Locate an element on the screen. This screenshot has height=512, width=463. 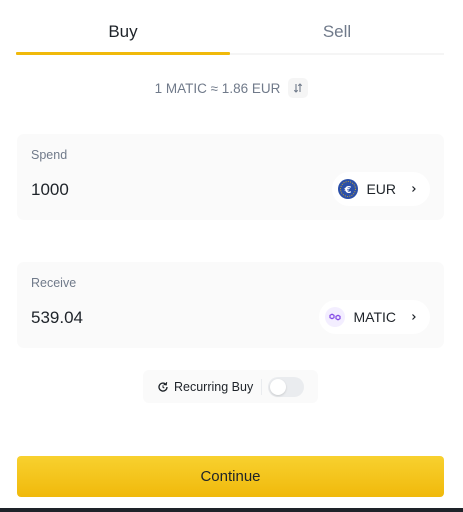
tab-sell: Sell is located at coordinates (337, 35).